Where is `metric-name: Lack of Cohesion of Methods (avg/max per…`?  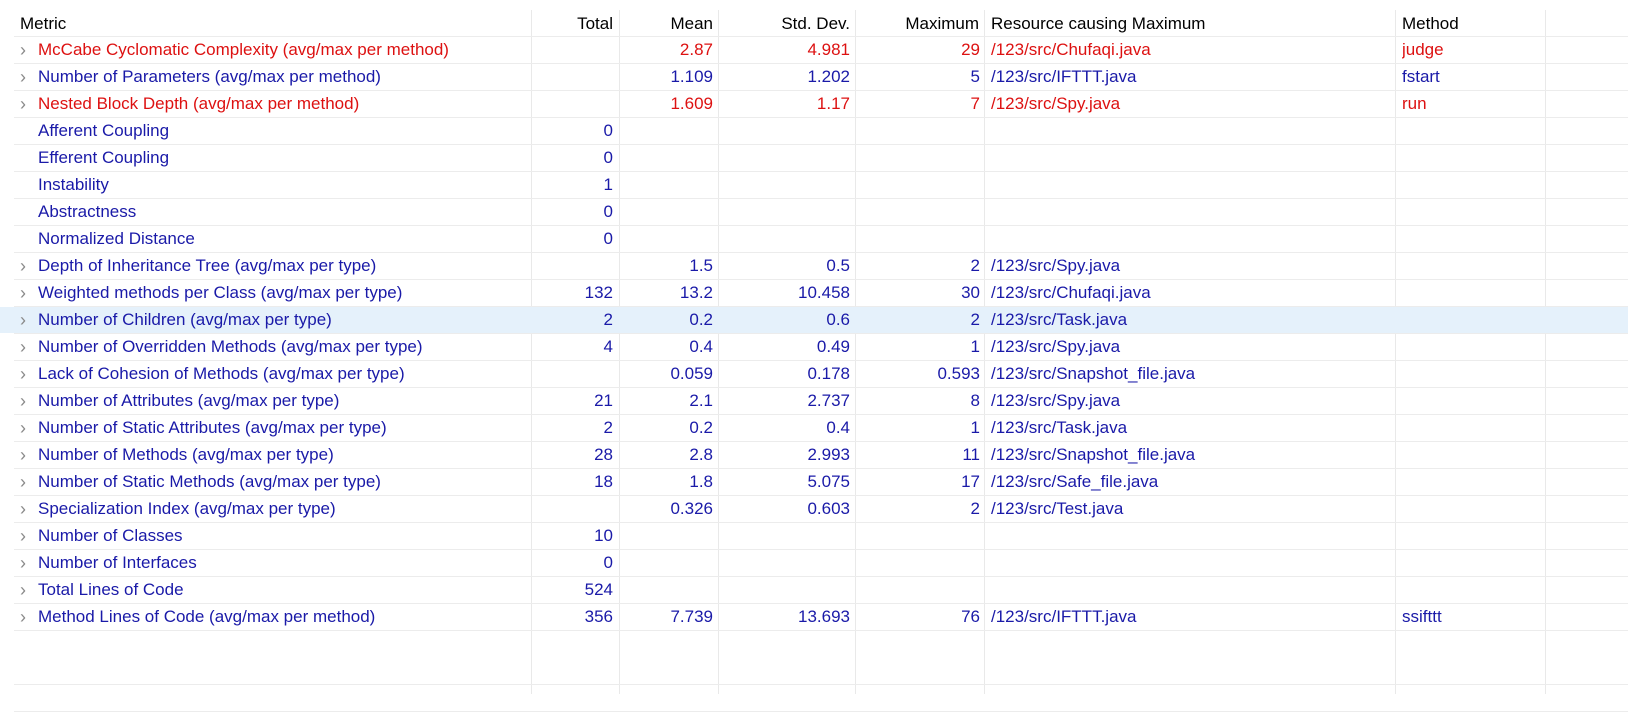
metric-name: Lack of Cohesion of Methods (avg/max per… is located at coordinates (221, 373).